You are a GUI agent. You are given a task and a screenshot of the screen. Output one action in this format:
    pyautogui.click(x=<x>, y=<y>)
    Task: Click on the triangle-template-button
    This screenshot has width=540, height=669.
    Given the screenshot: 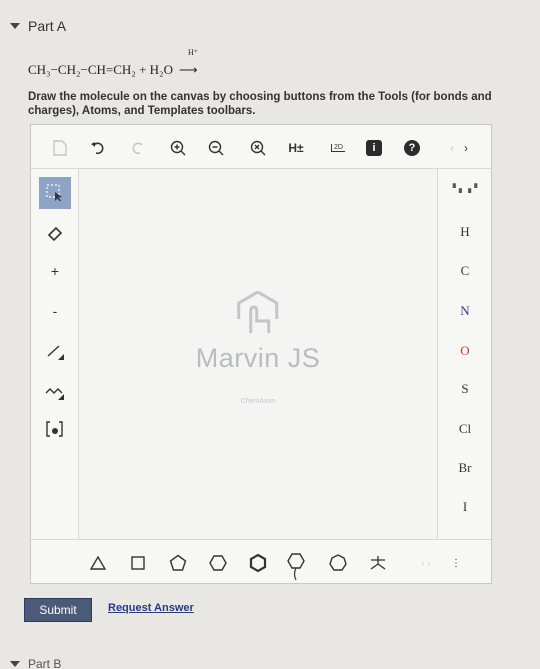 What is the action you would take?
    pyautogui.click(x=98, y=563)
    